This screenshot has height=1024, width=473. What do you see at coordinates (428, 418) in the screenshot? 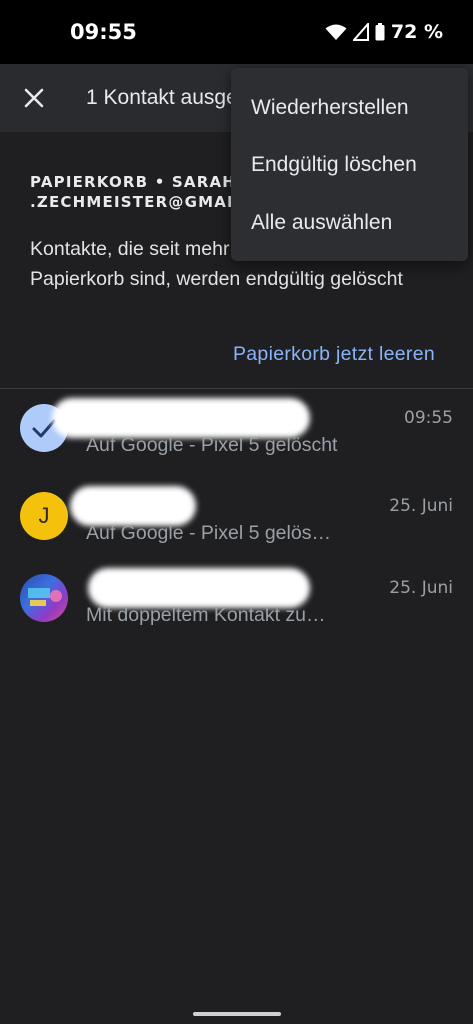
I see `contact-date: 09:55` at bounding box center [428, 418].